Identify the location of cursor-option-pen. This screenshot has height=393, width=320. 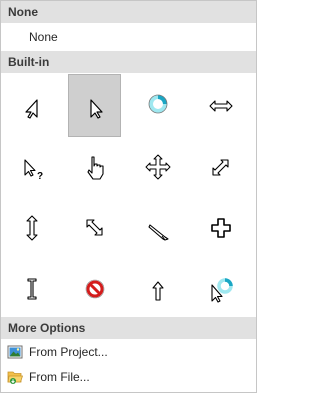
(157, 227).